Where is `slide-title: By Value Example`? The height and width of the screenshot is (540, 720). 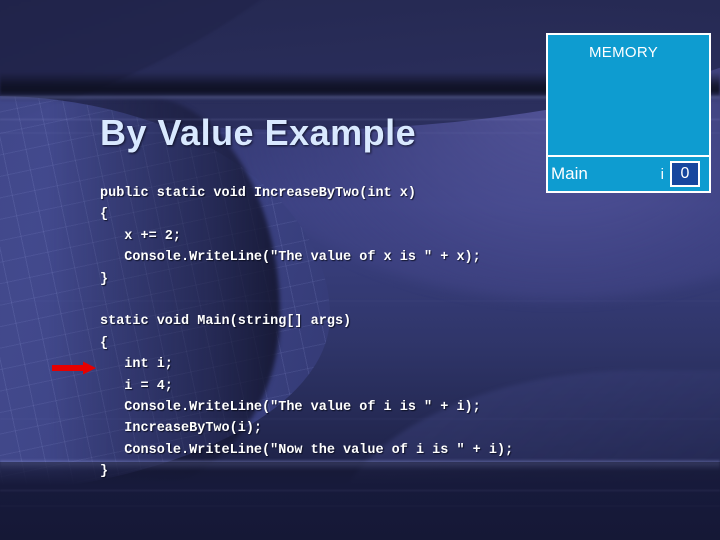
slide-title: By Value Example is located at coordinates (258, 132).